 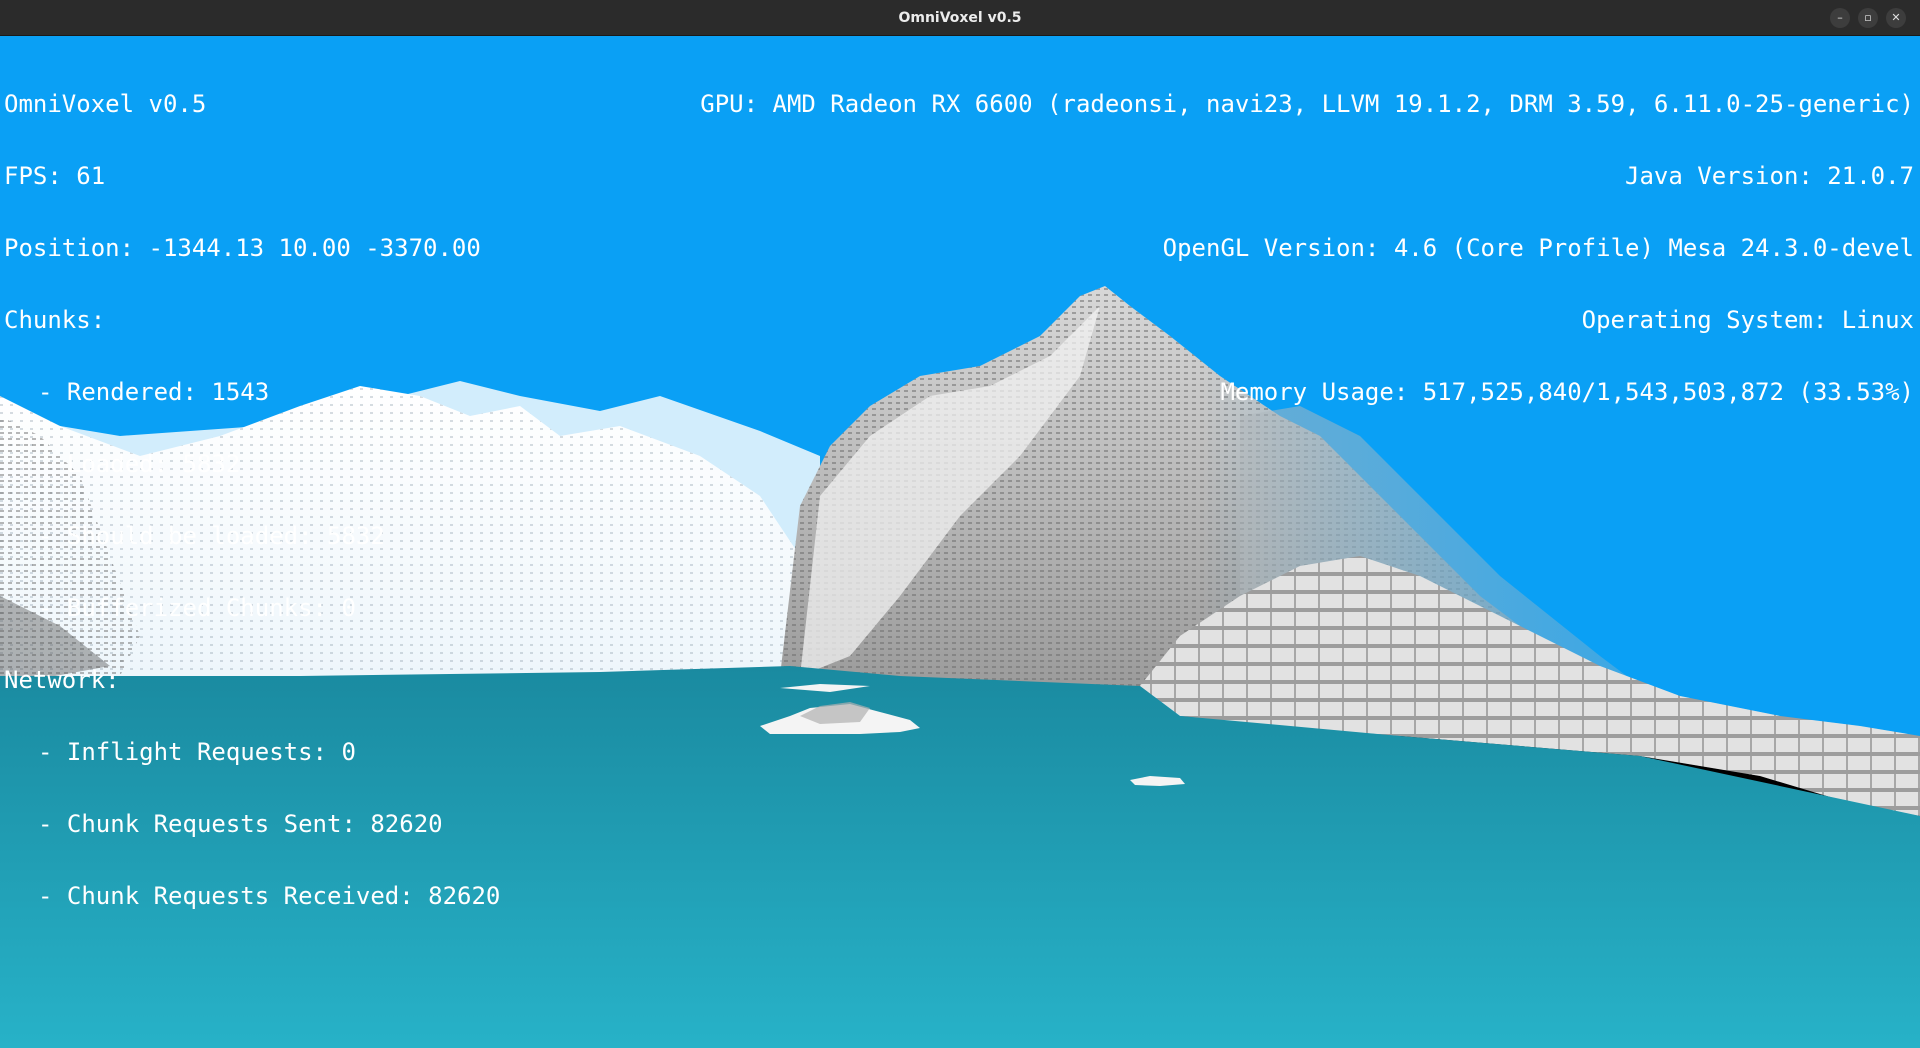 I want to click on window-title: OmniVoxel v0.5, so click(x=960, y=18).